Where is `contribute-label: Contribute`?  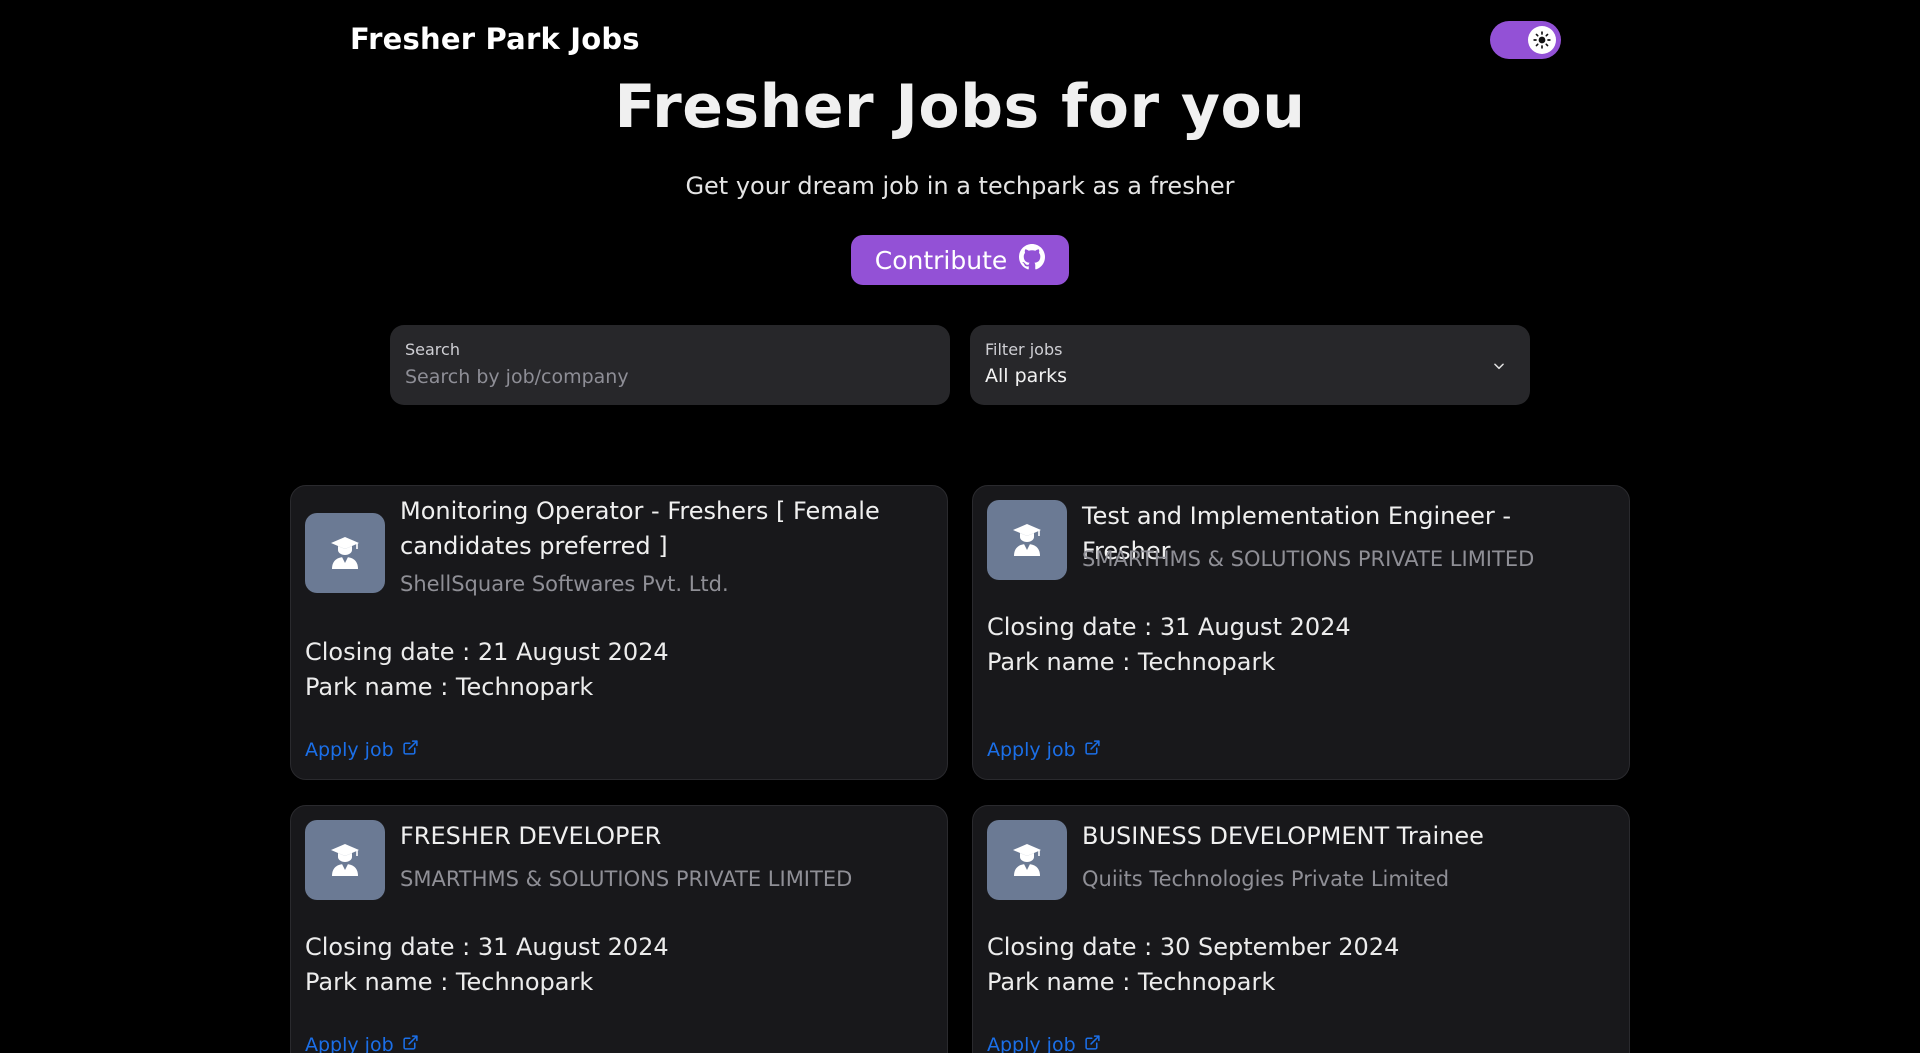
contribute-label: Contribute is located at coordinates (941, 260).